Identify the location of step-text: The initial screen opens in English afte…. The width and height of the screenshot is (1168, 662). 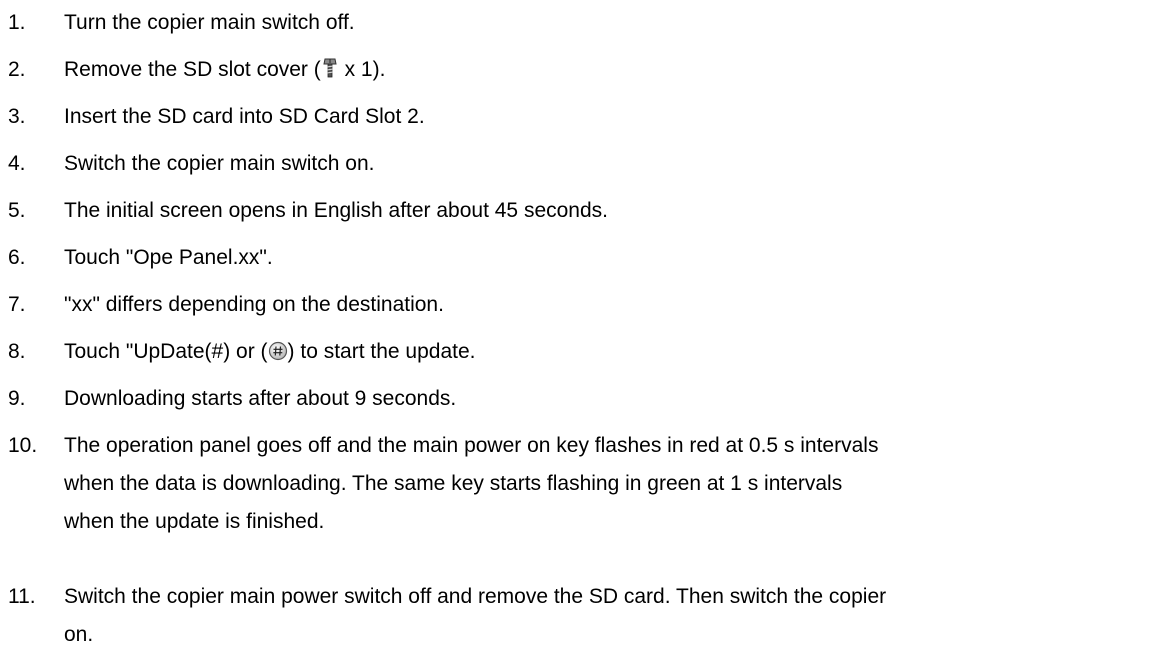
(336, 210).